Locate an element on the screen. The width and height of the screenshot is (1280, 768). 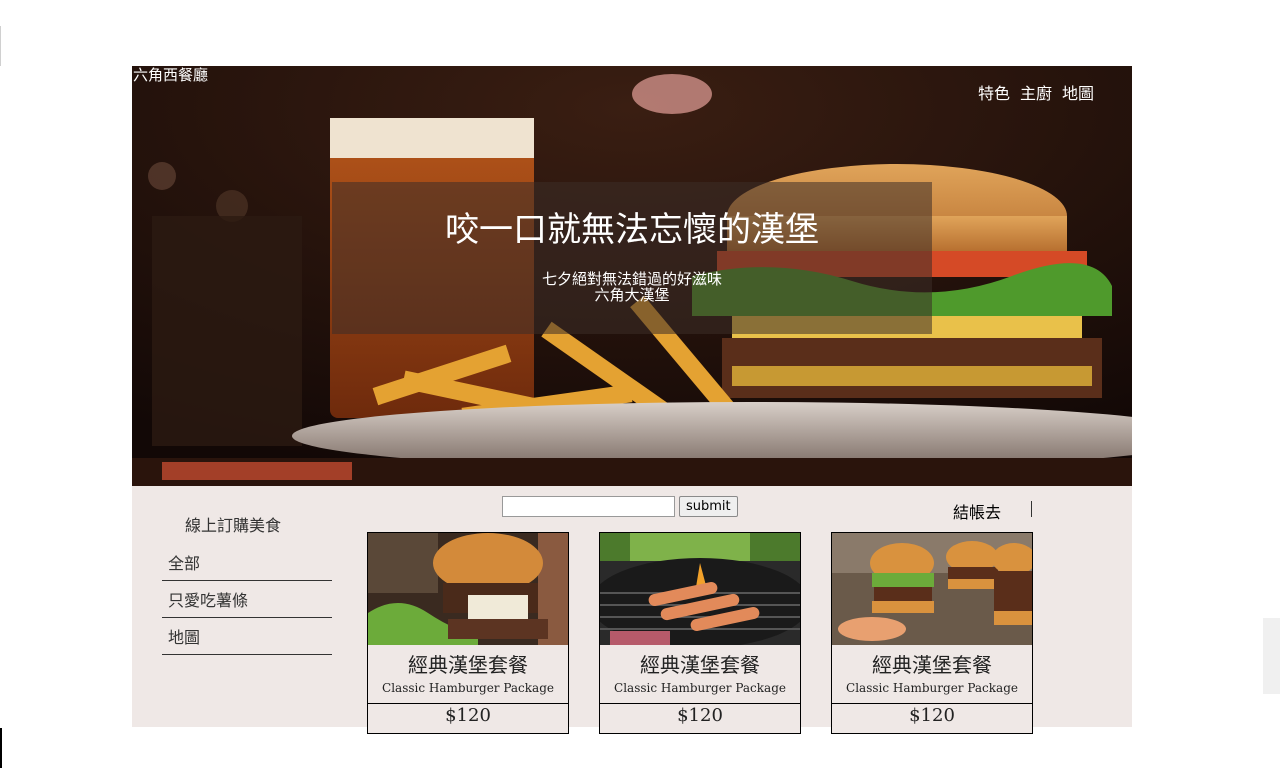
hero-subline: 七夕絕對無法錯過的好滋味 六角大漢堡 is located at coordinates (632, 287).